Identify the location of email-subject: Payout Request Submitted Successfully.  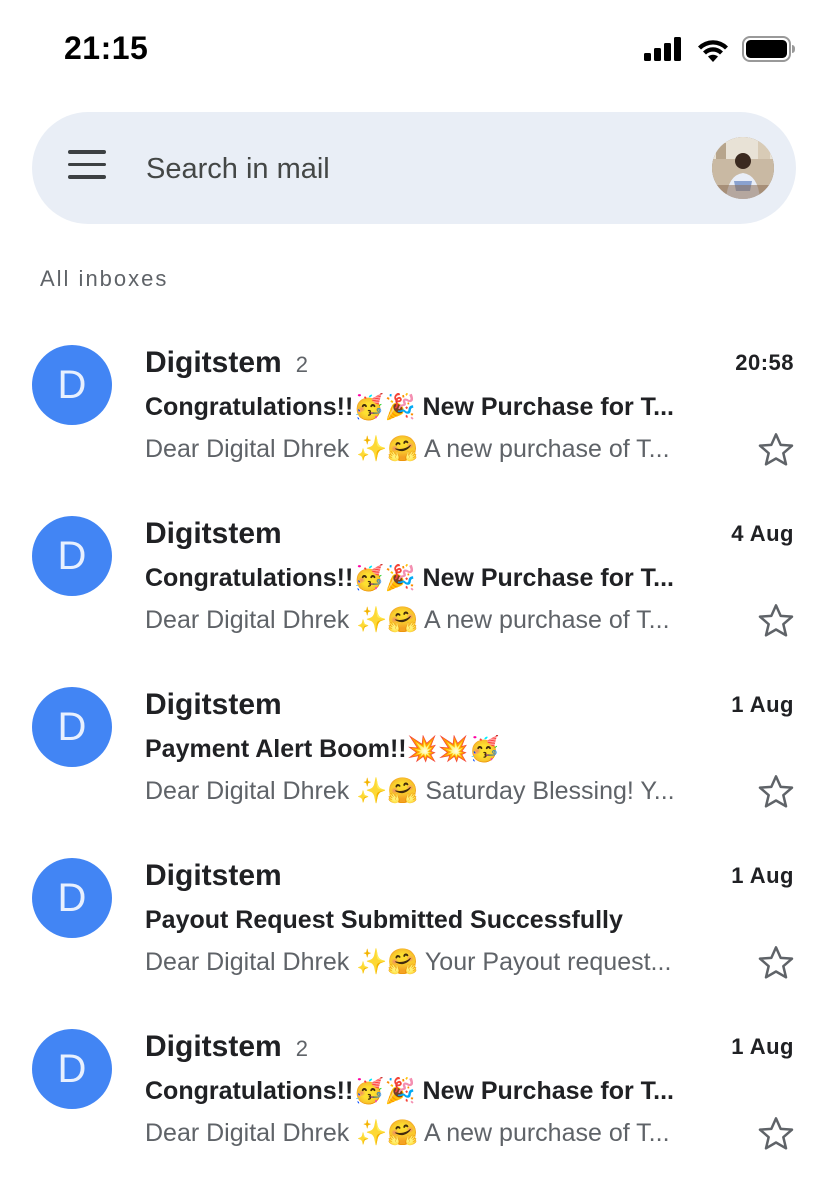
(384, 920).